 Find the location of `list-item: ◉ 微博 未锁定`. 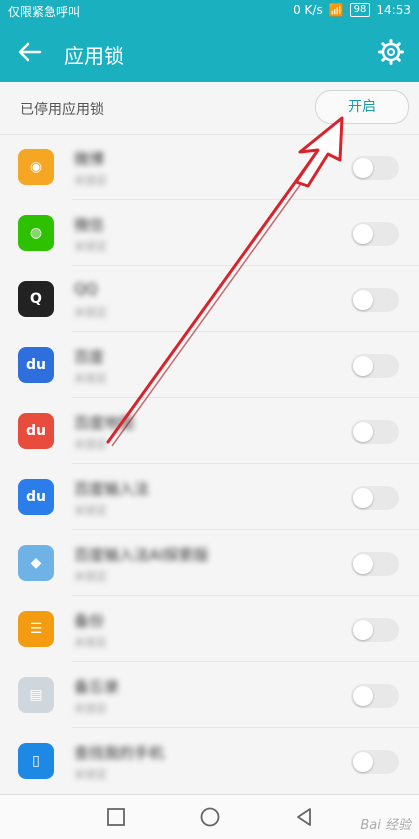

list-item: ◉ 微博 未锁定 is located at coordinates (209, 167).